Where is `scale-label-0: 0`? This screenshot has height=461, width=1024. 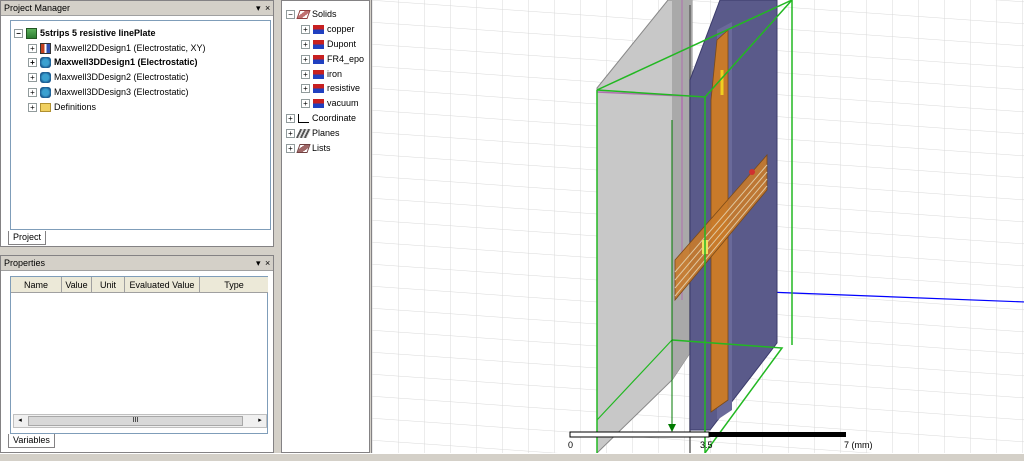
scale-label-0: 0 is located at coordinates (571, 445).